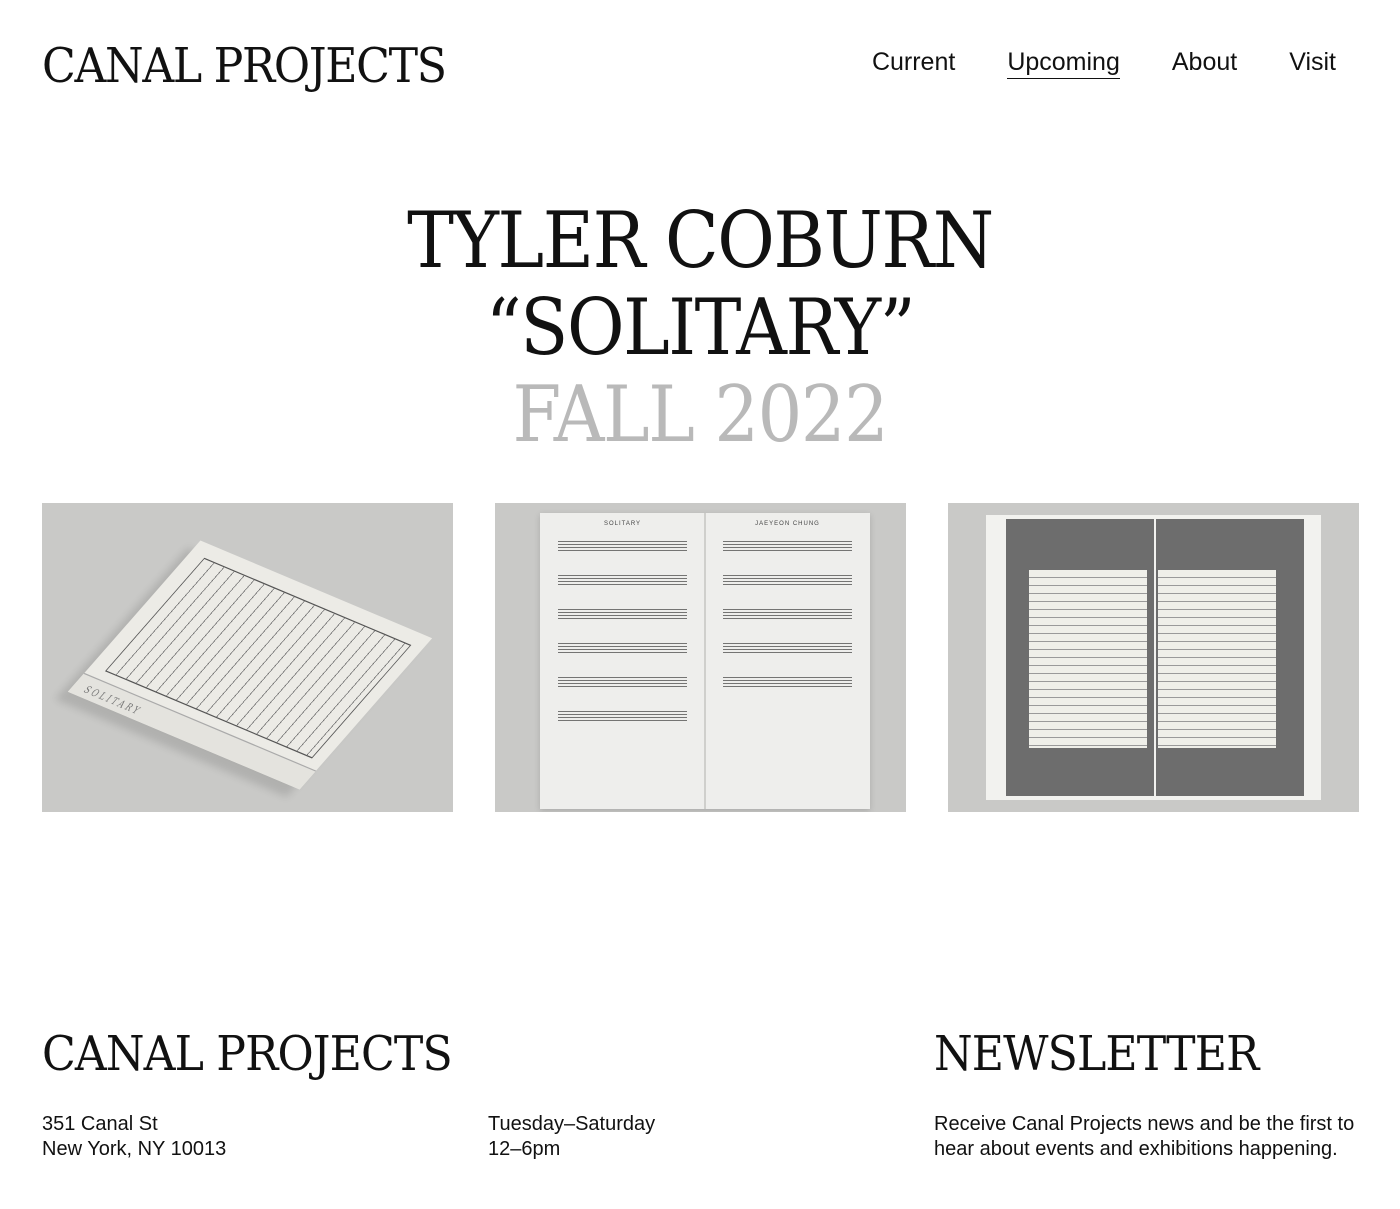 The image size is (1400, 1209). I want to click on score-book-image: SOLITARY JAEYEON CHUNG, so click(705, 661).